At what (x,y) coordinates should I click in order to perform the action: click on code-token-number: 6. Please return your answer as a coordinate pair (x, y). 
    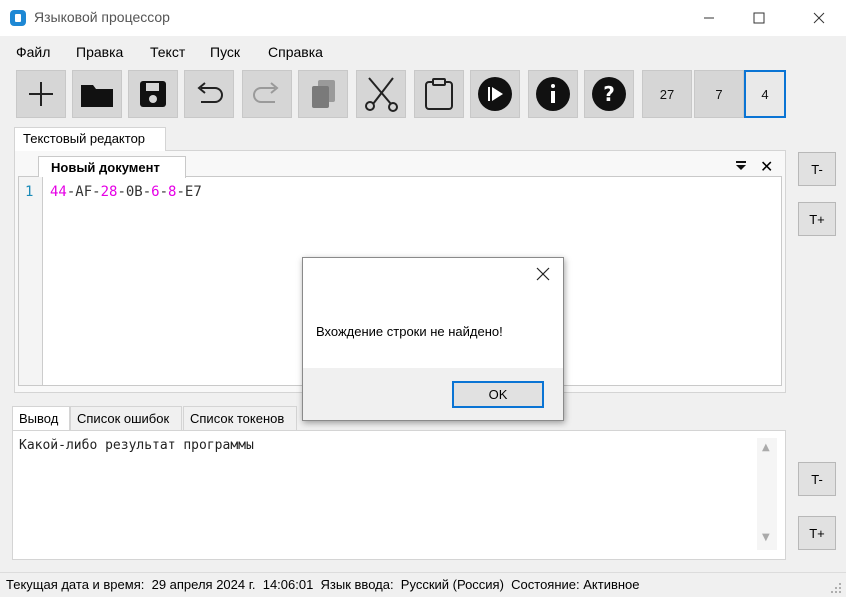
    Looking at the image, I should click on (155, 192).